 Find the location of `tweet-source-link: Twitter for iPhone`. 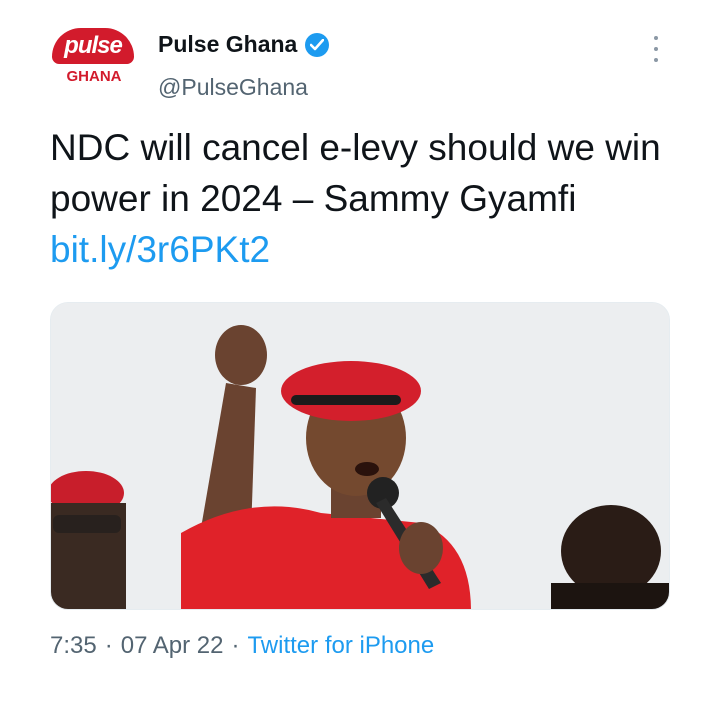

tweet-source-link: Twitter for iPhone is located at coordinates (340, 646).